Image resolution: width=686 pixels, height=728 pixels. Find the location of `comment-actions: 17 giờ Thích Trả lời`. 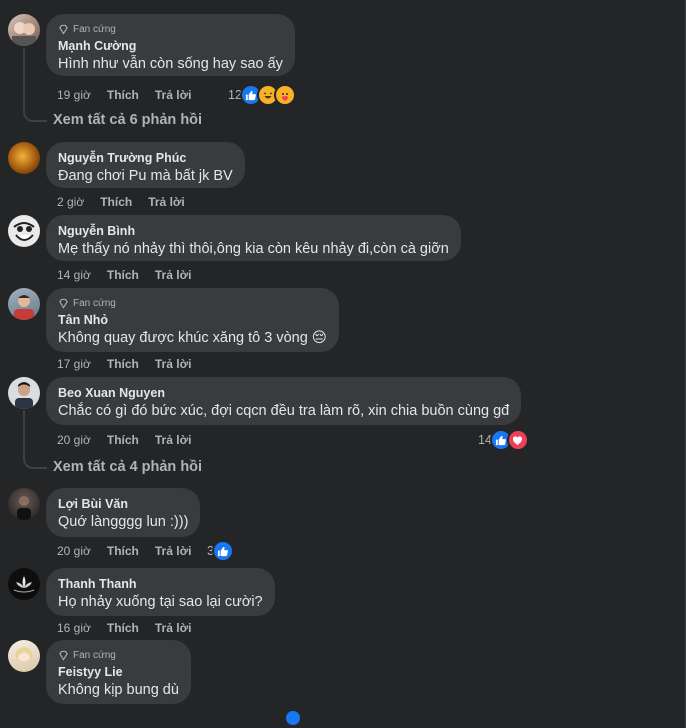

comment-actions: 17 giờ Thích Trả lời is located at coordinates (124, 364).